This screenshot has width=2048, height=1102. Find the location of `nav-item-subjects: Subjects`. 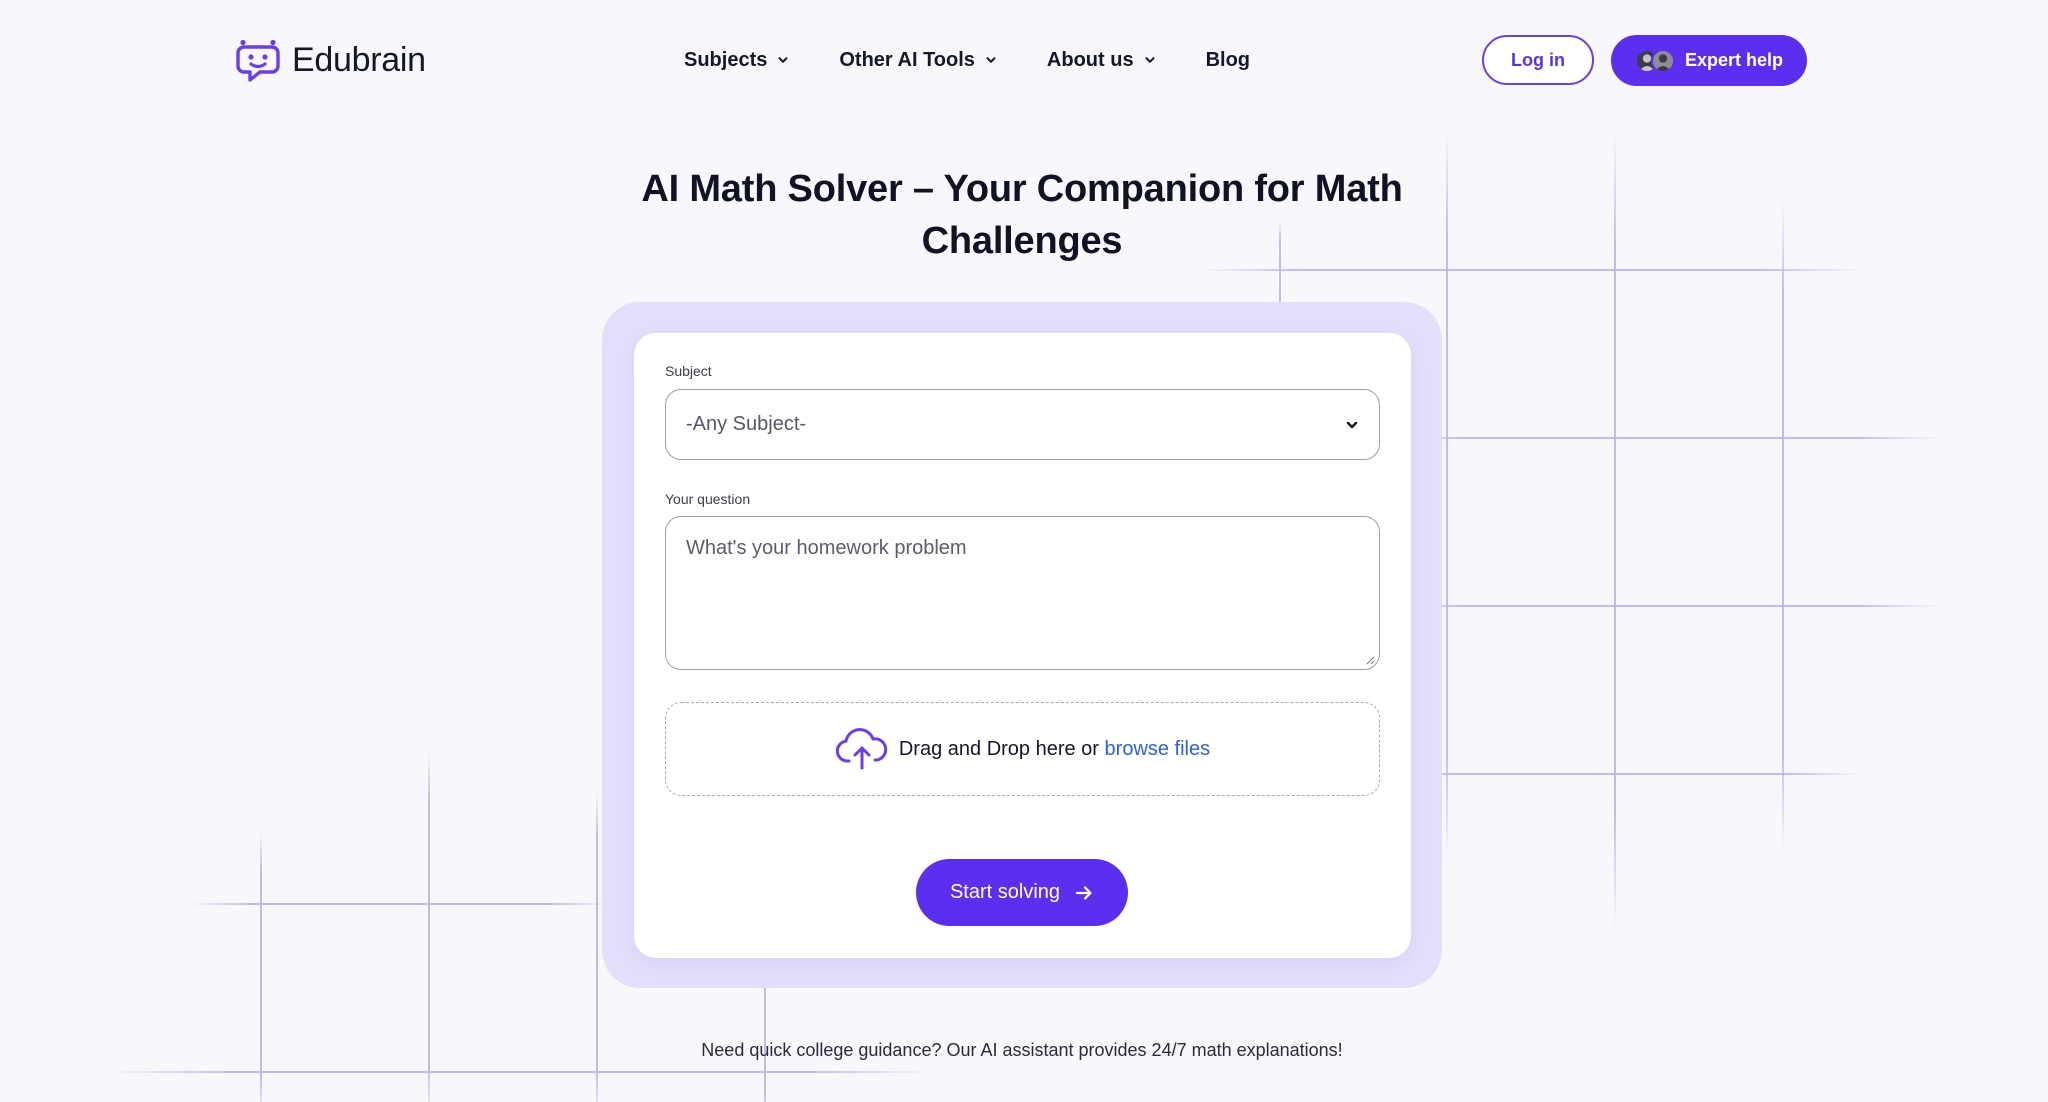

nav-item-subjects: Subjects is located at coordinates (736, 60).